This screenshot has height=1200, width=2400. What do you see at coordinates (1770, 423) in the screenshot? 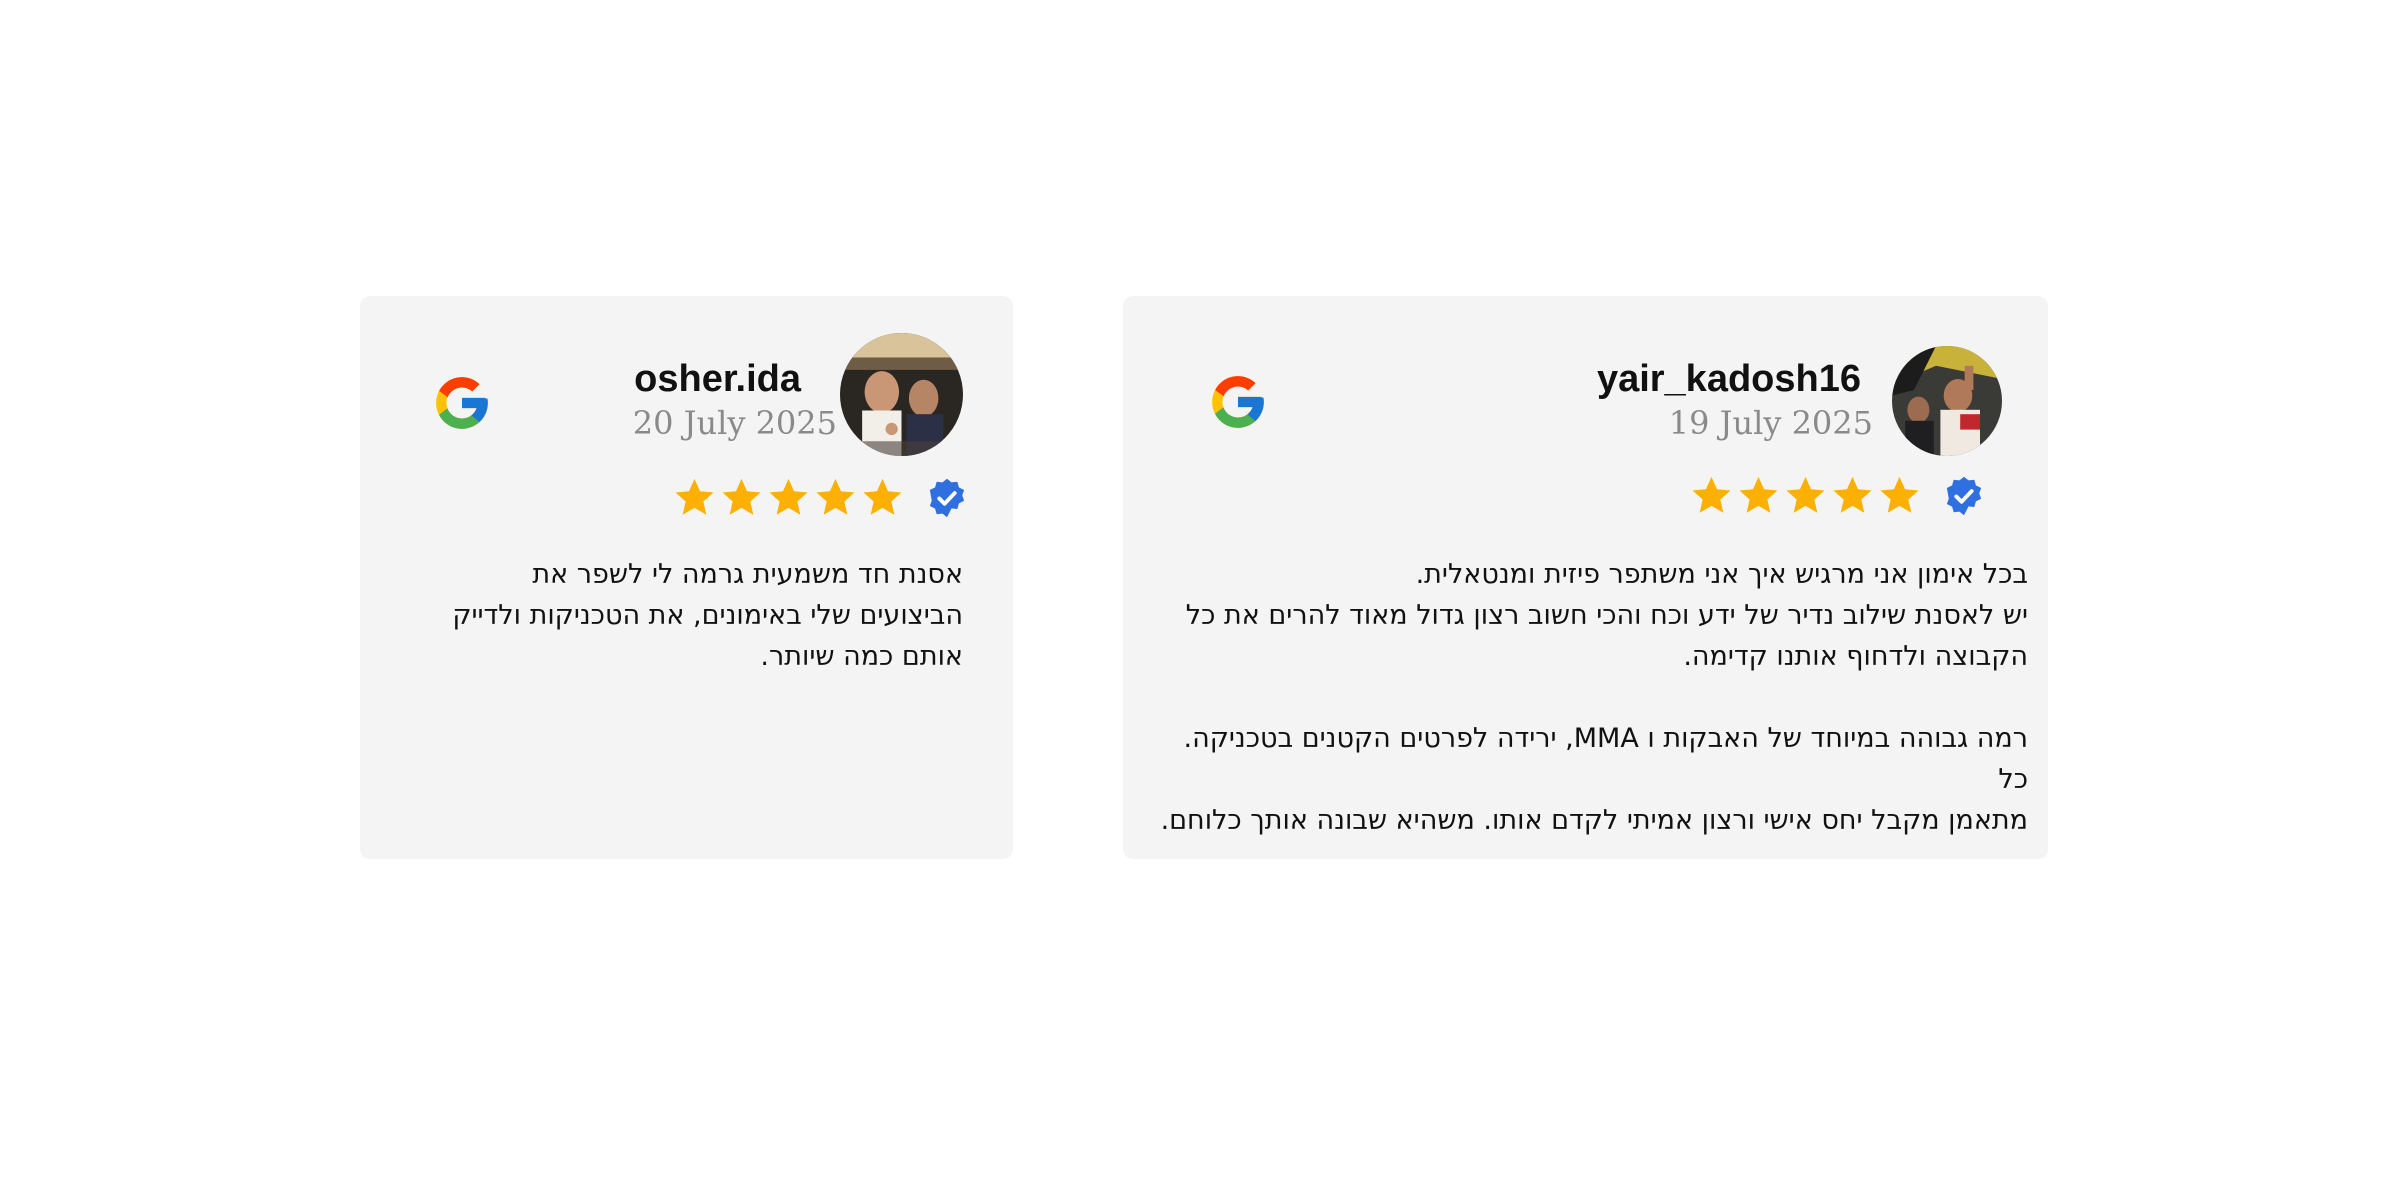
I see `review-date: 19 July 2025` at bounding box center [1770, 423].